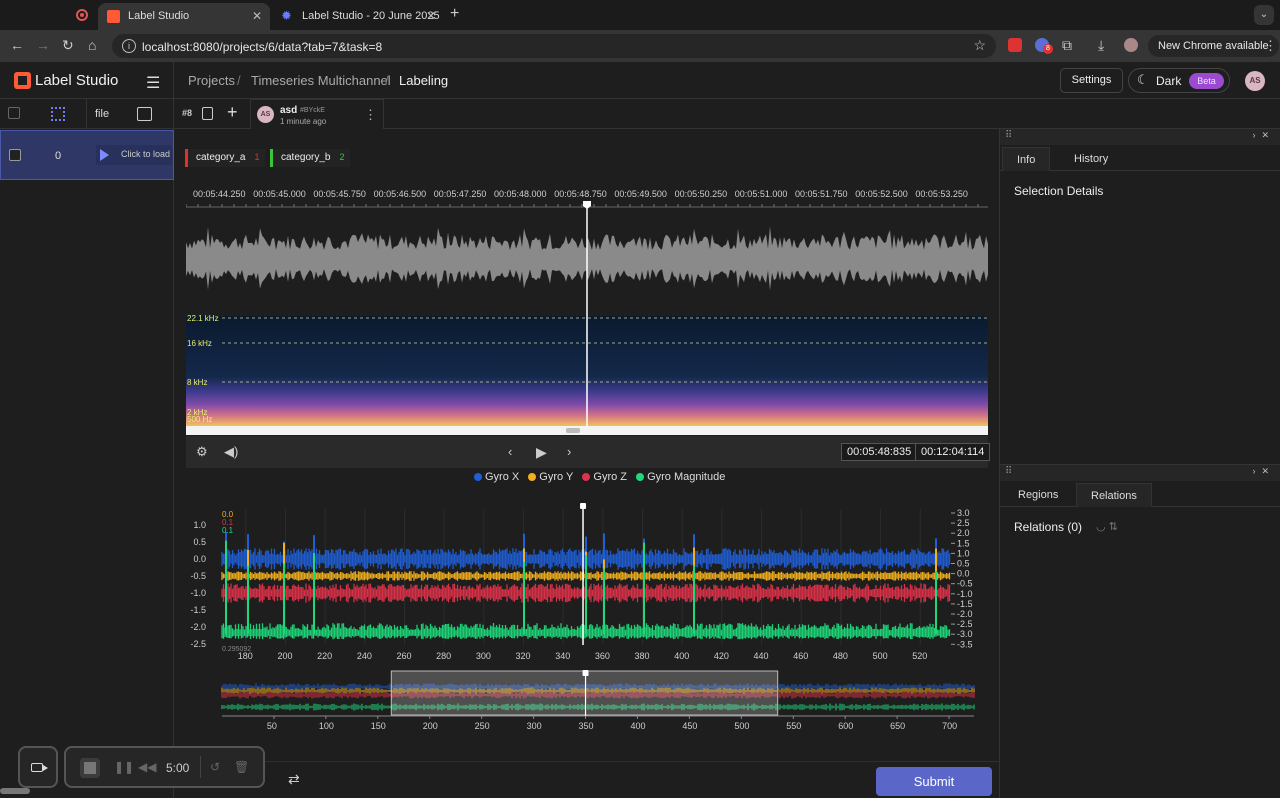  Describe the element at coordinates (1131, 45) in the screenshot. I see `profile-avatar-icon` at that location.